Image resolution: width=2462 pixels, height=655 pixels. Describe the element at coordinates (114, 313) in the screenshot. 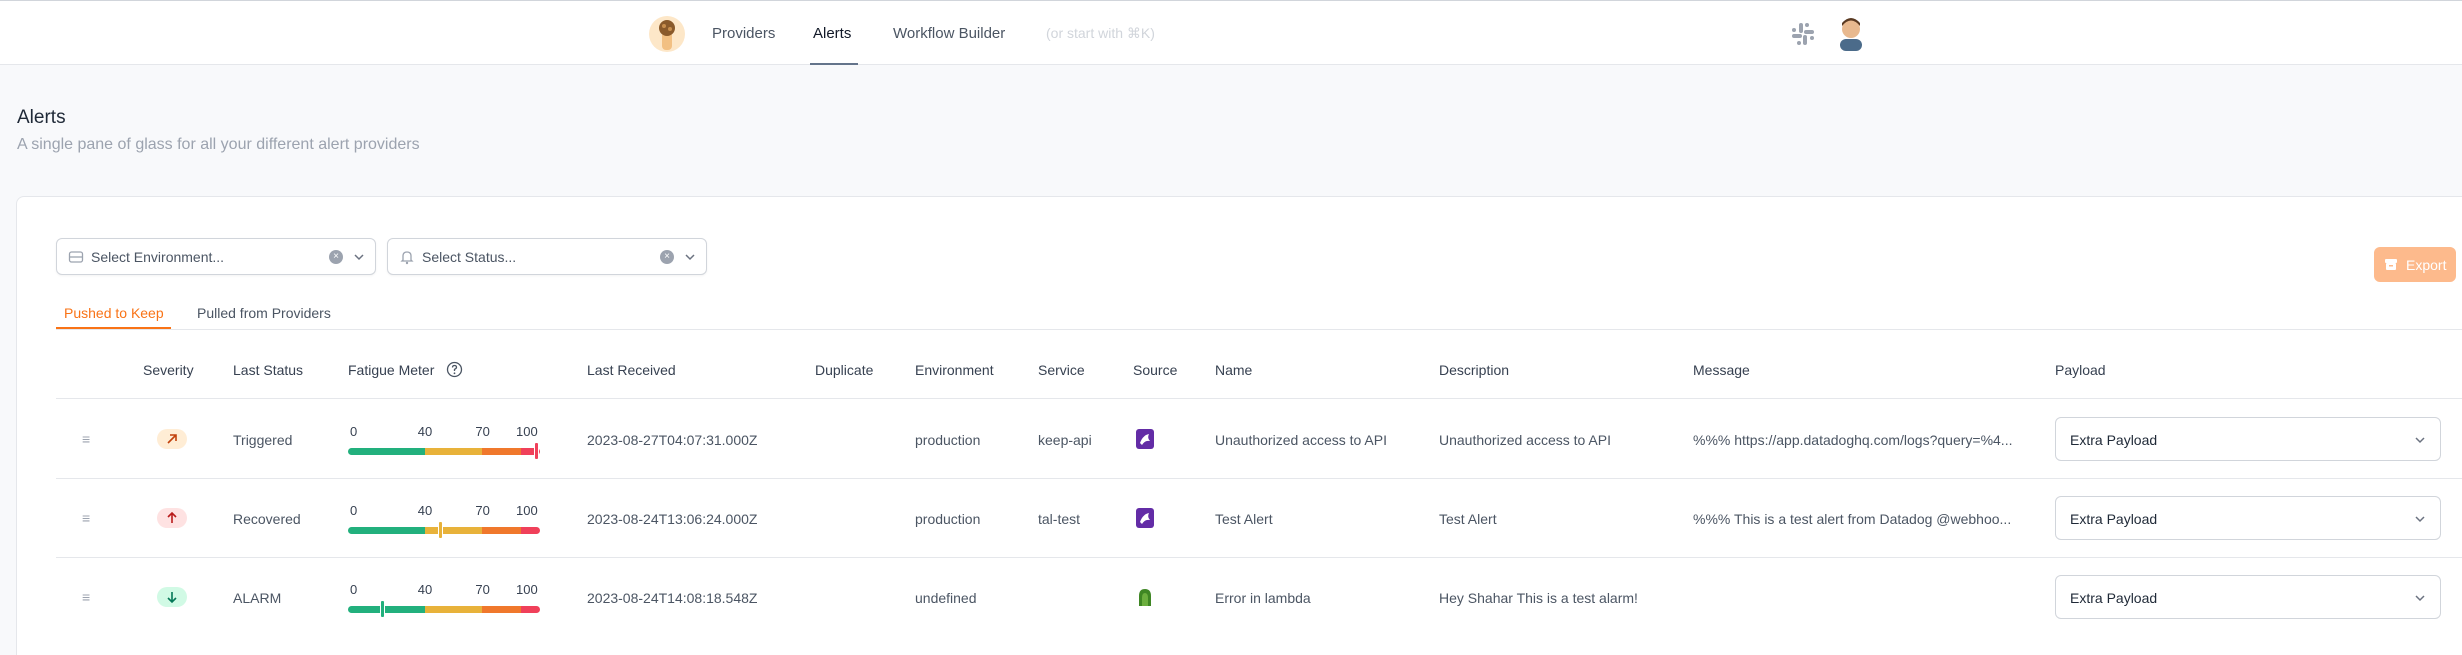

I see `tab-pushed-to-keep: Pushed to Keep` at that location.